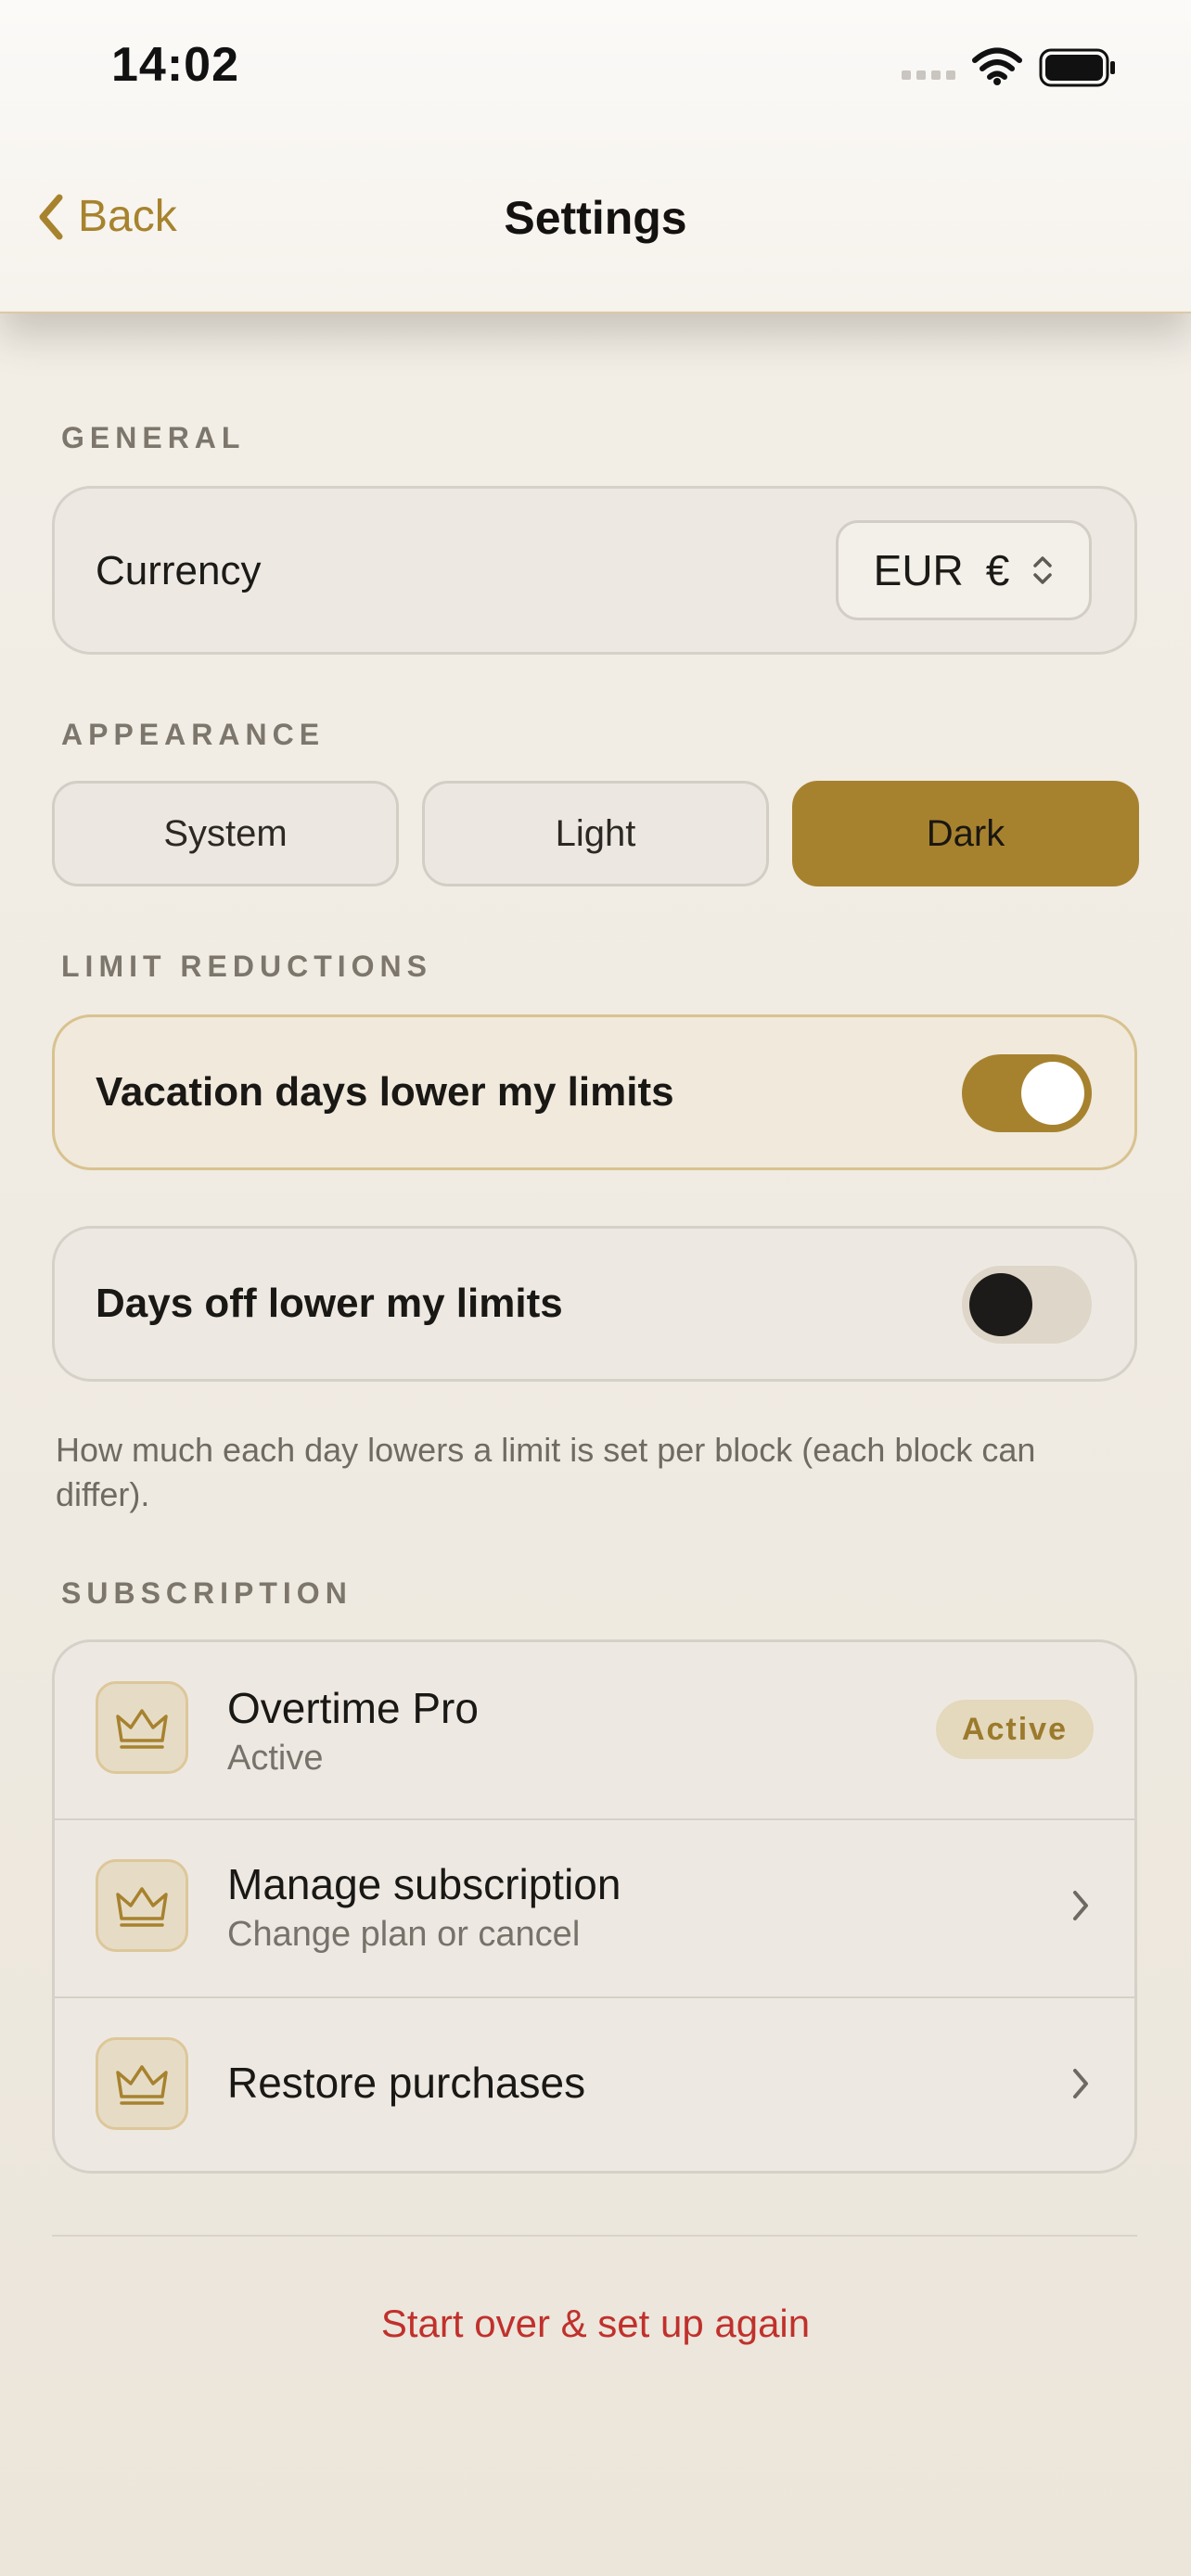 This screenshot has height=2576, width=1191. Describe the element at coordinates (206, 1593) in the screenshot. I see `section-subscription-label: SUBSCRIPTION` at that location.